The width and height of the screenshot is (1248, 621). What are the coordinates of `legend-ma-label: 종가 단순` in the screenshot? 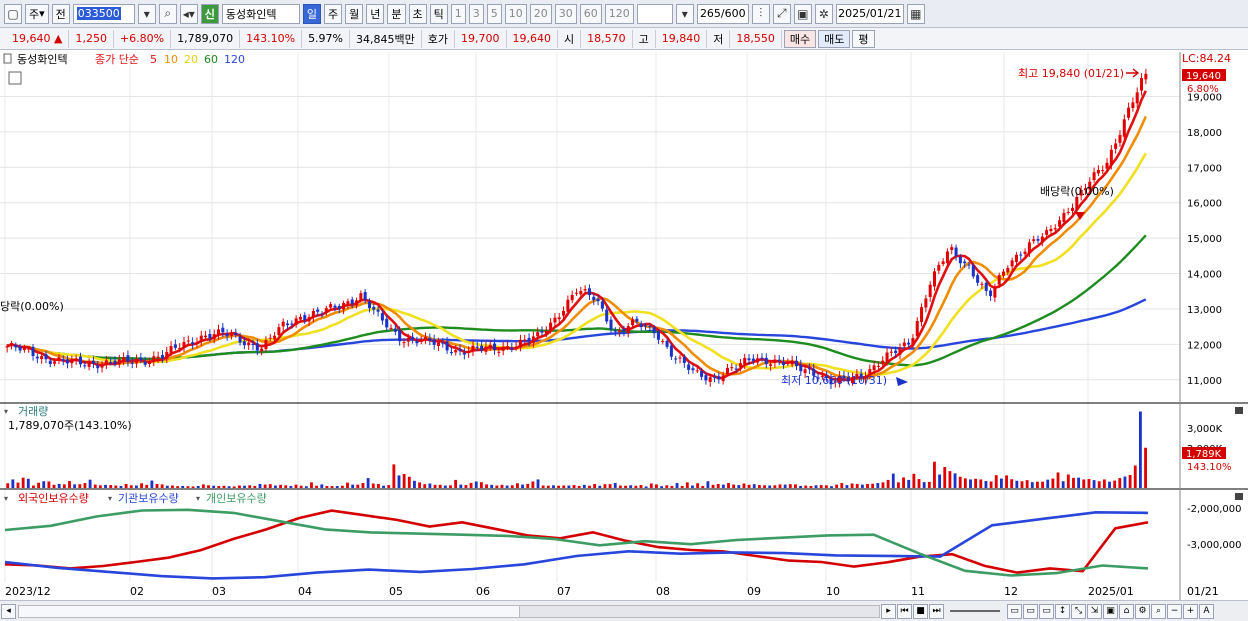 It's located at (117, 59).